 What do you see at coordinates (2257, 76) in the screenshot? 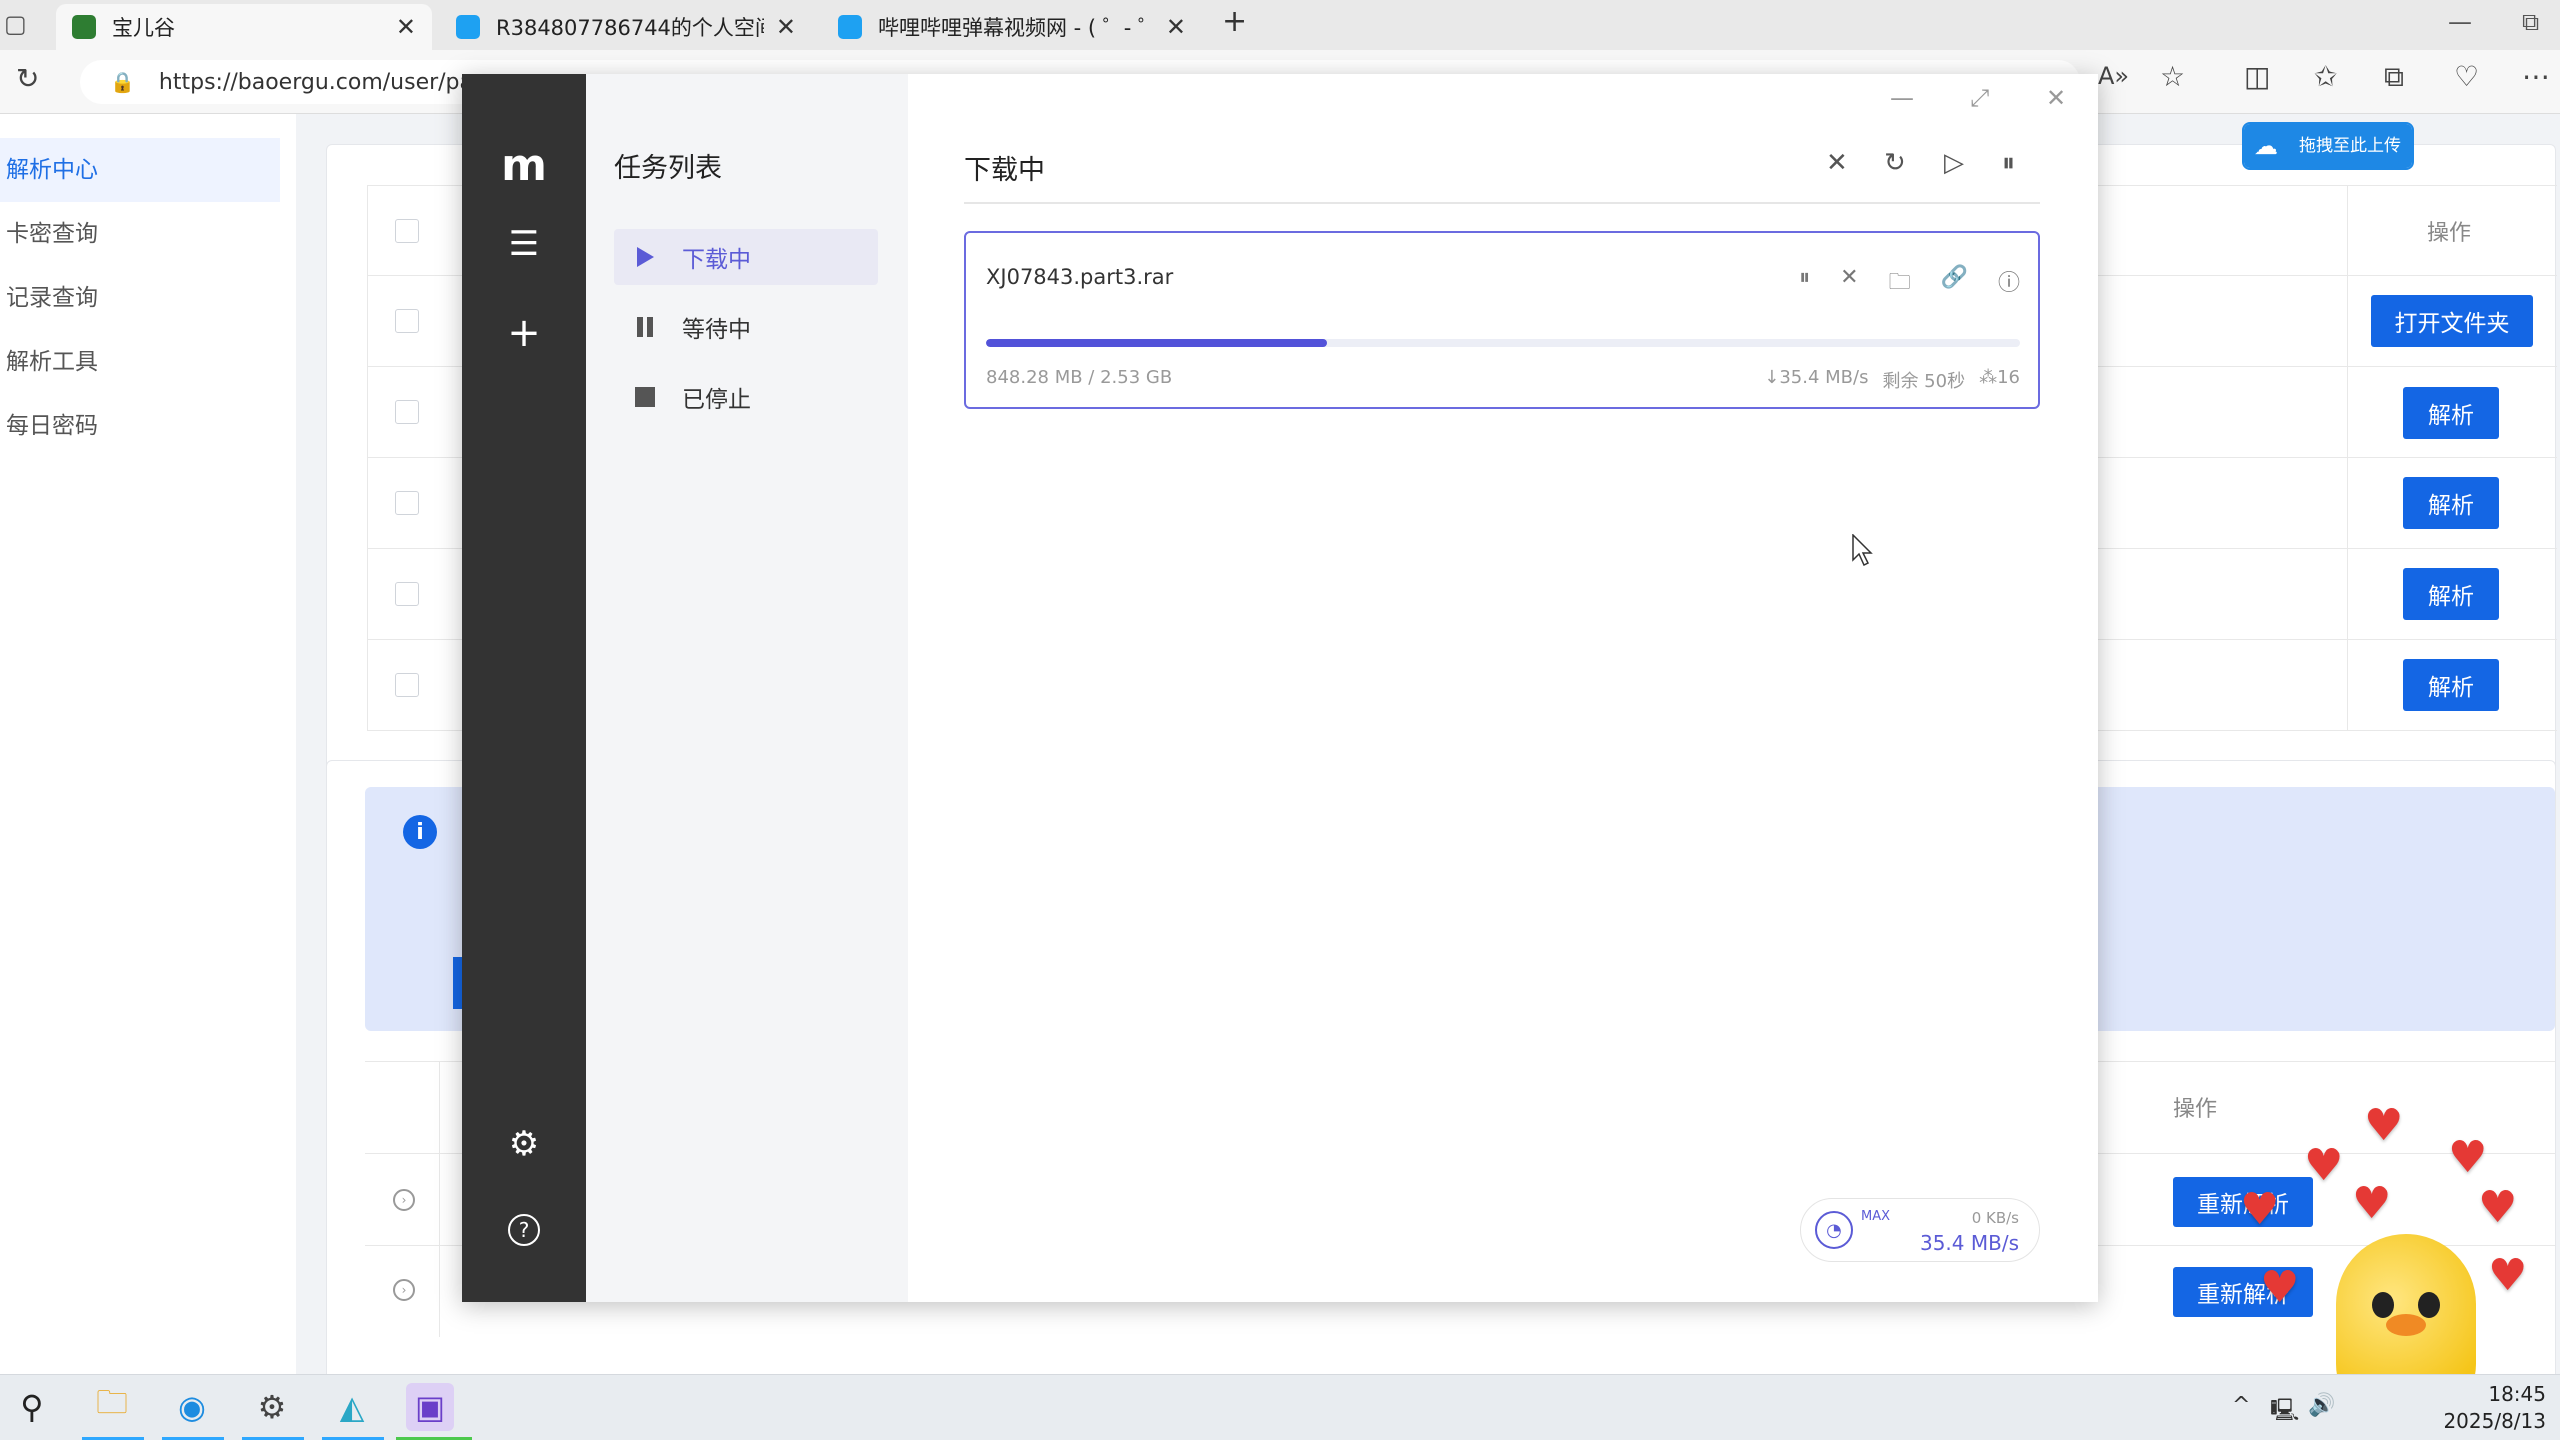
I see `split-screen-icon: ◫` at bounding box center [2257, 76].